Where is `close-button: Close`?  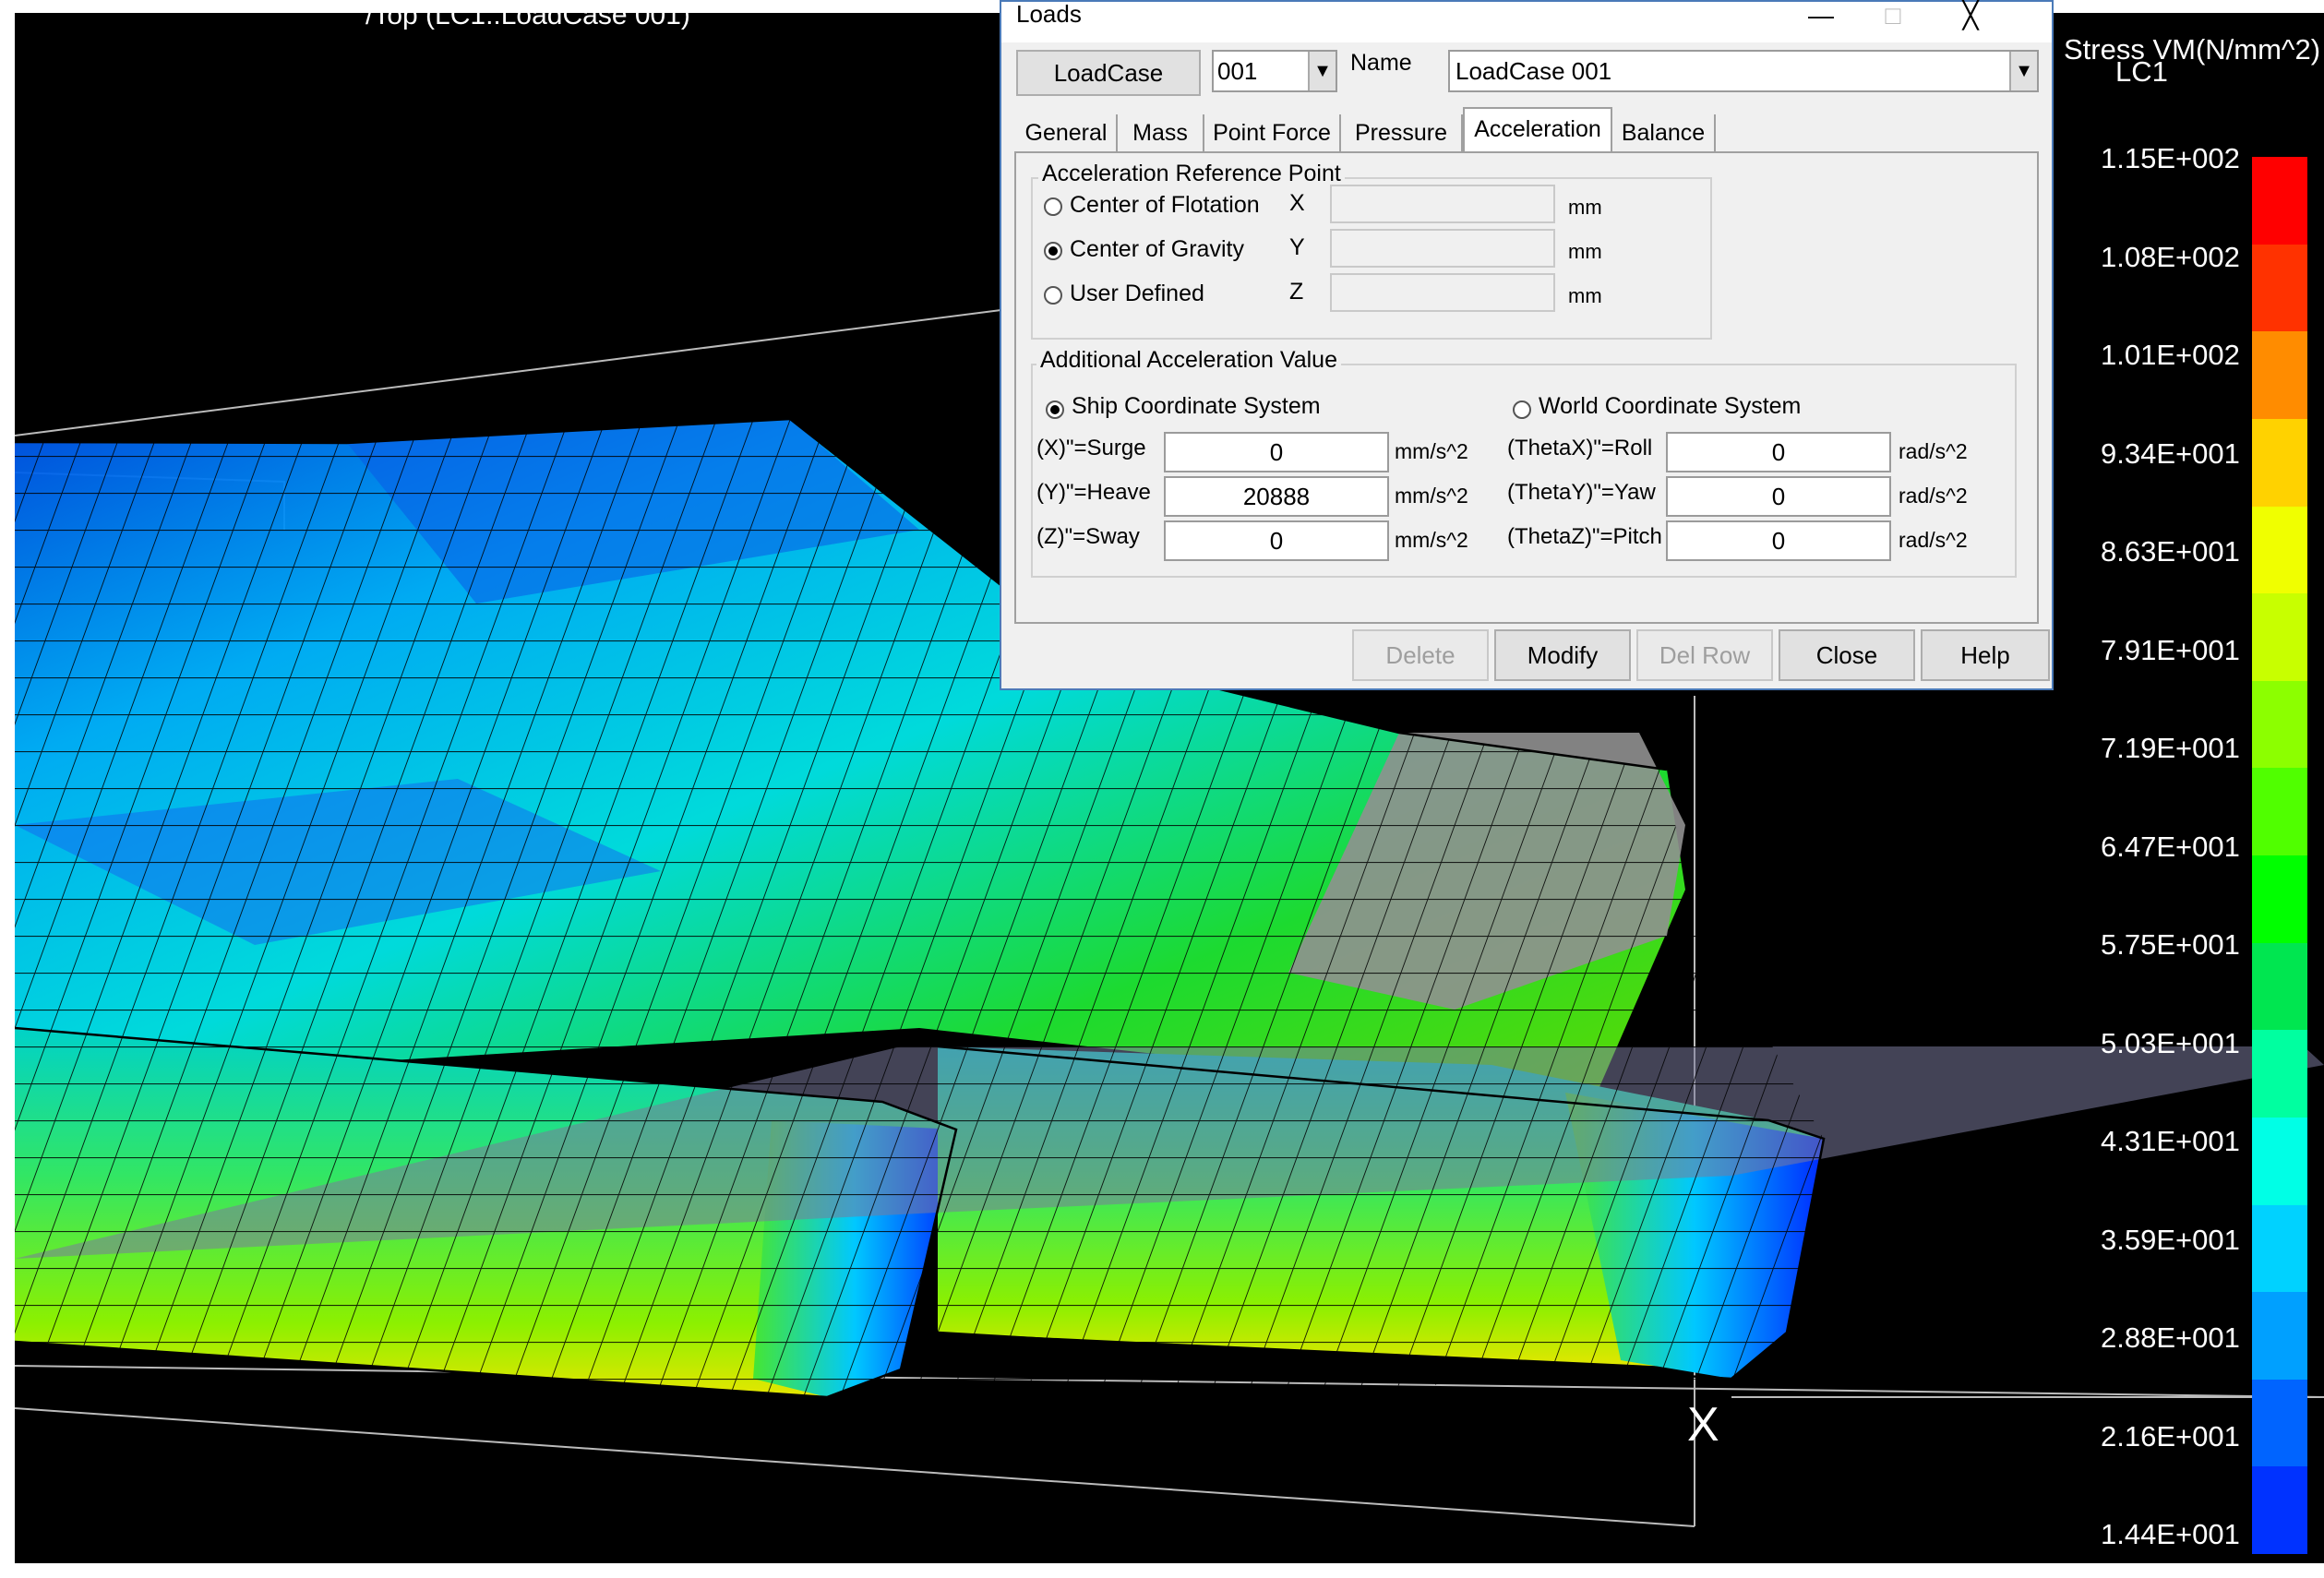 close-button: Close is located at coordinates (1847, 655).